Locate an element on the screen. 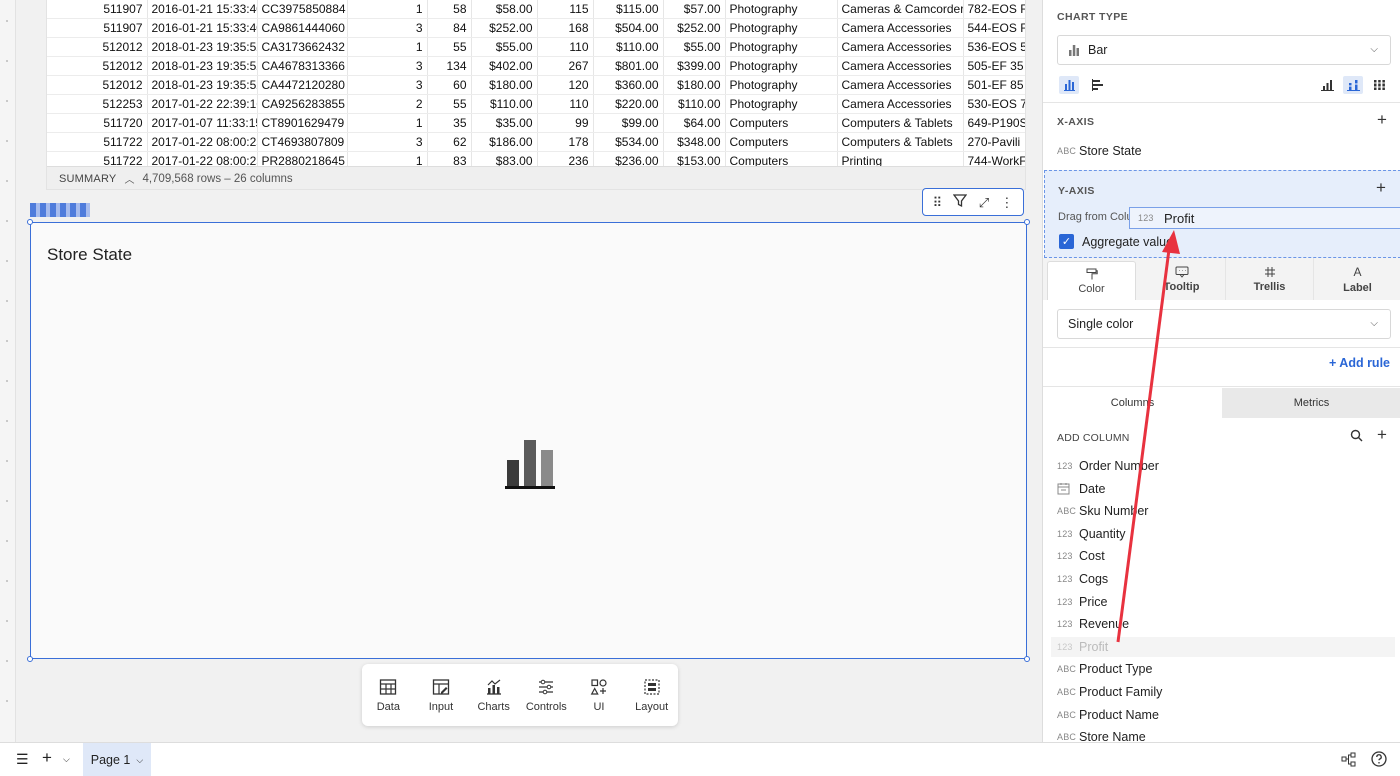 Image resolution: width=1400 pixels, height=776 pixels. vertical-bar-toggle is located at coordinates (1069, 85).